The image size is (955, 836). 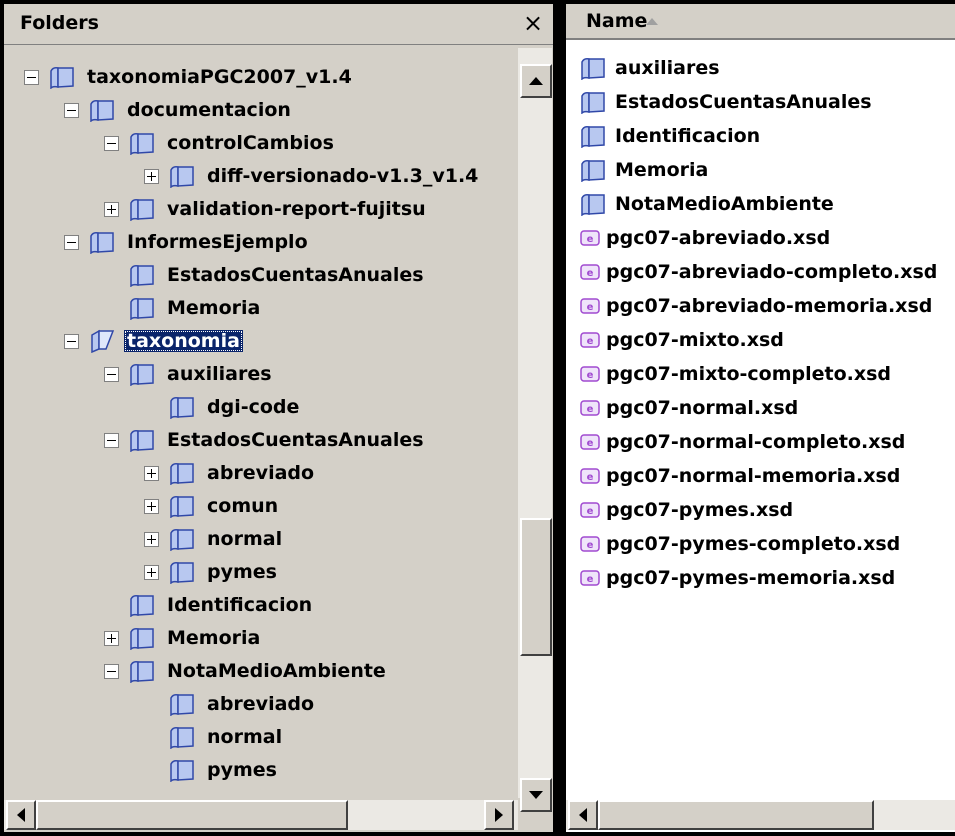 I want to click on scroll-left-button, so click(x=21, y=815).